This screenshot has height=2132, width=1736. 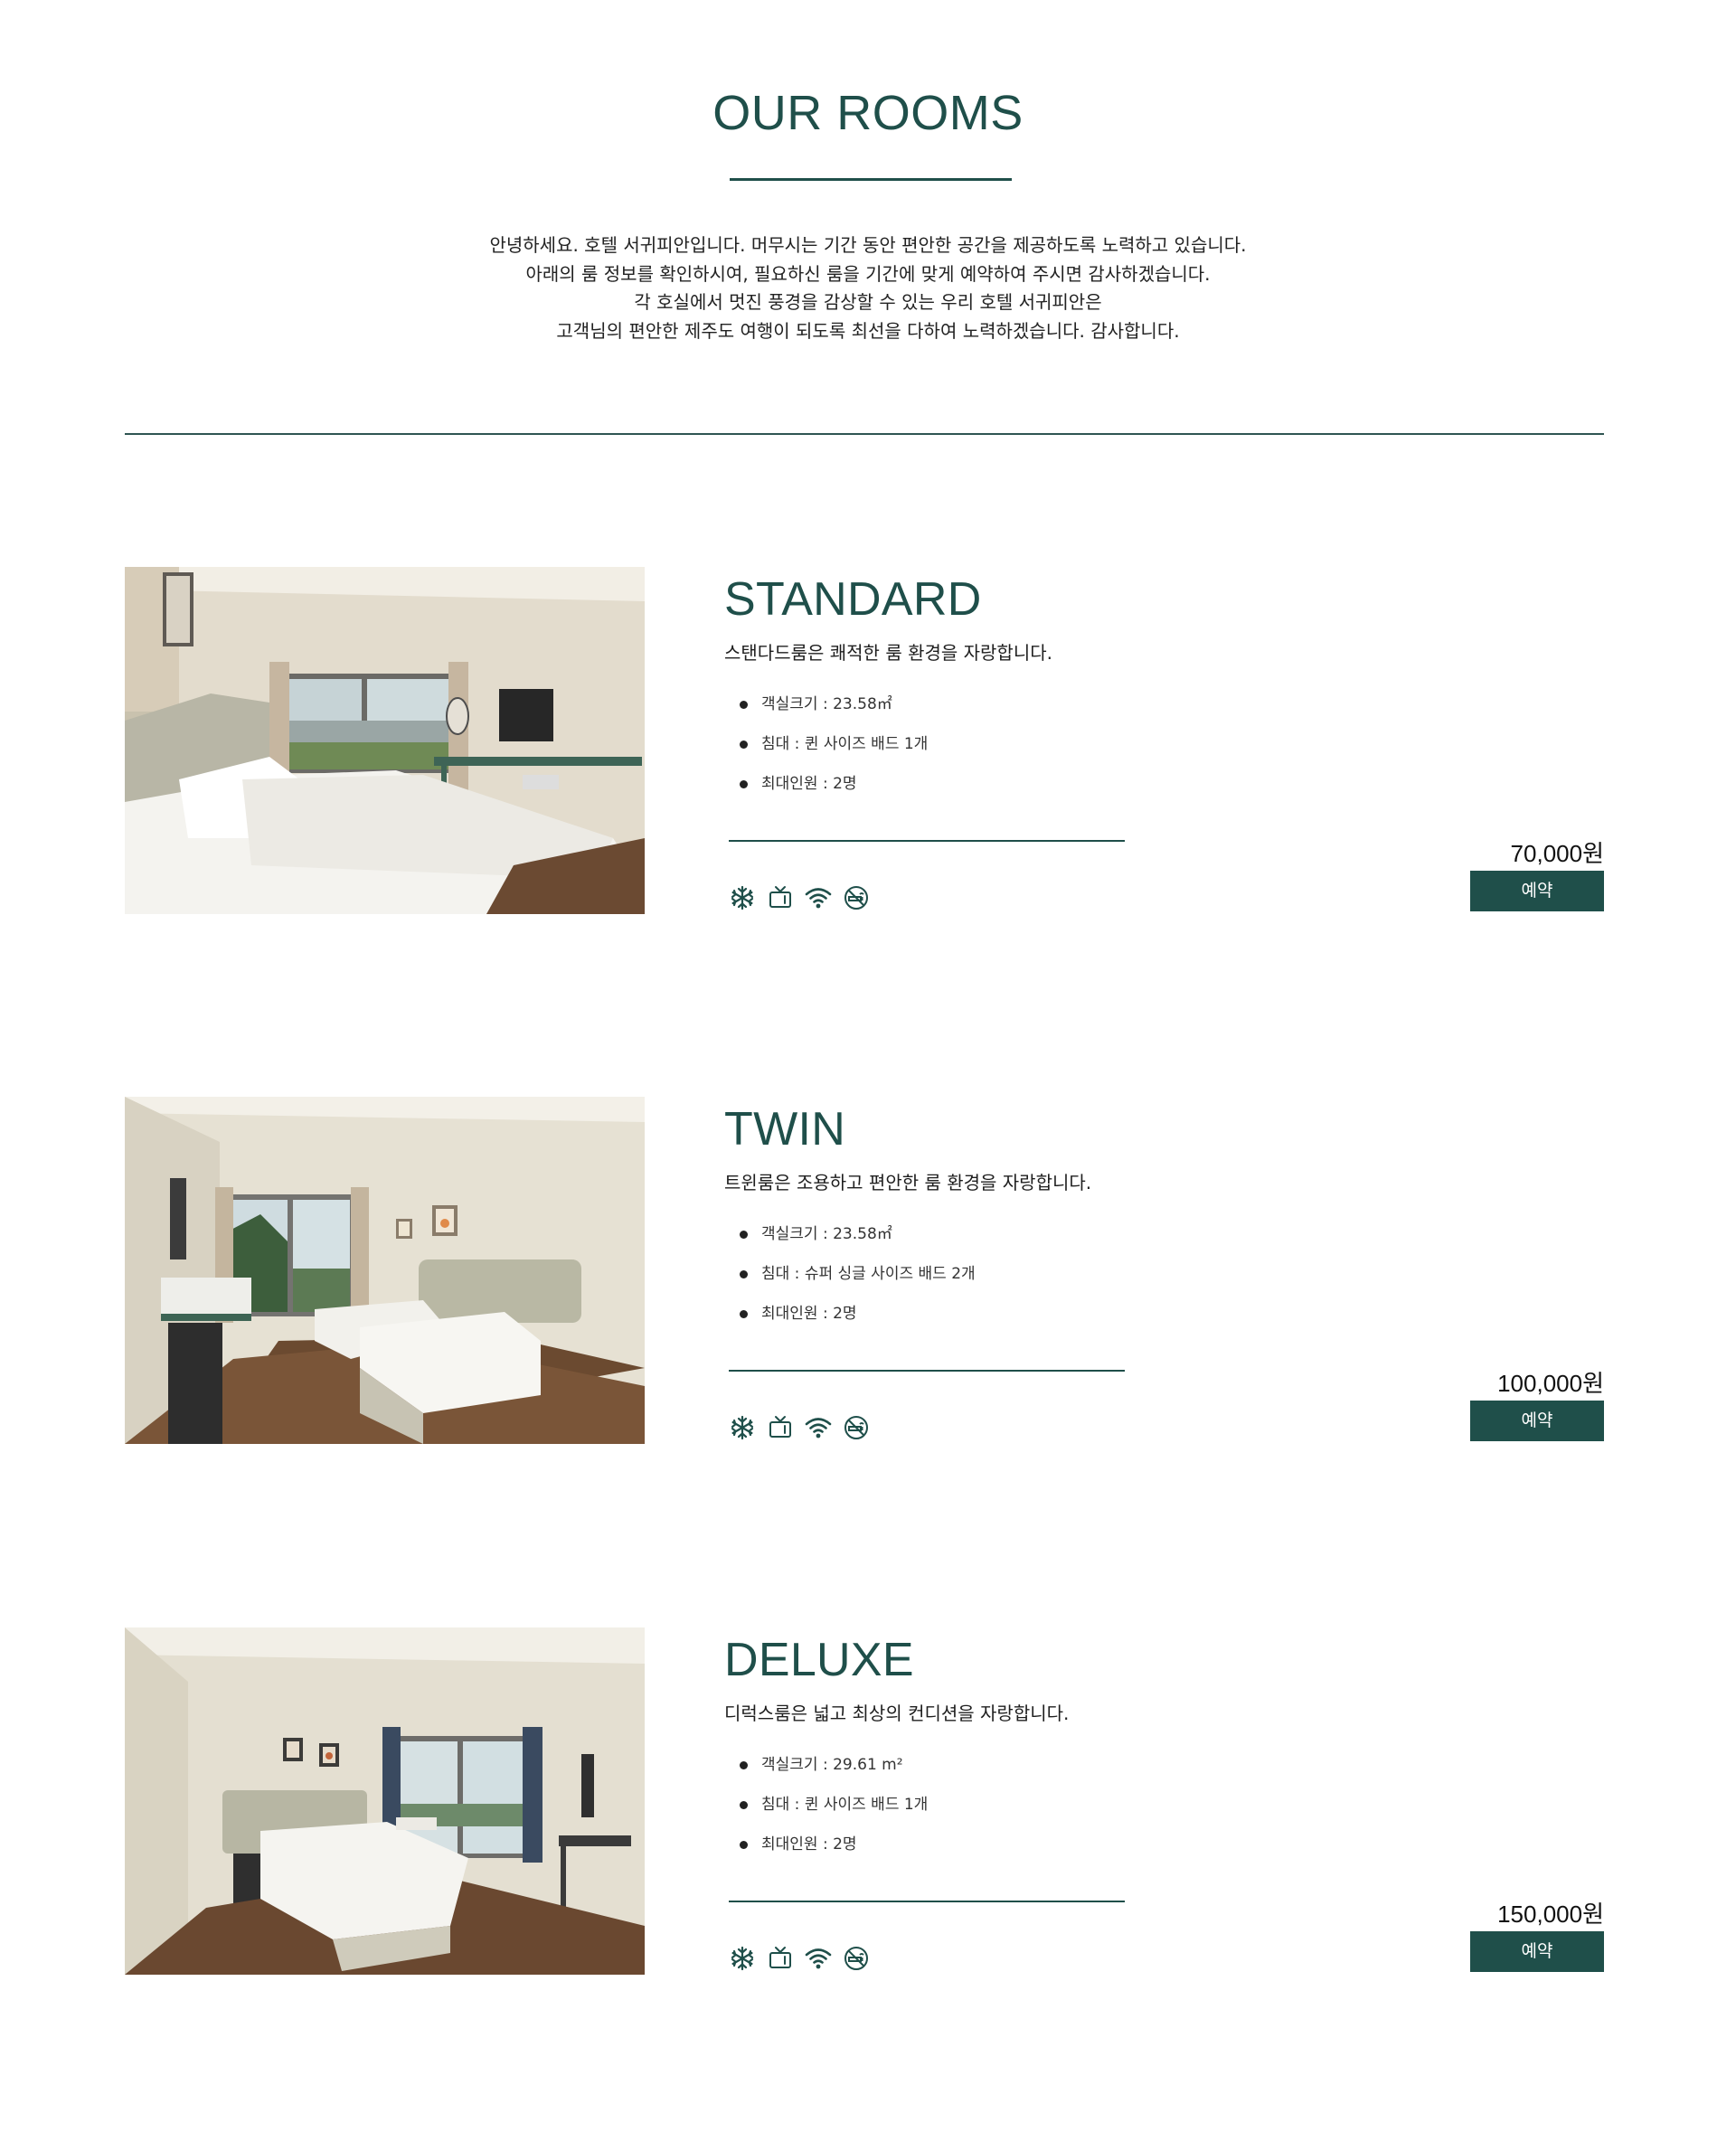 What do you see at coordinates (871, 179) in the screenshot?
I see `title-underline` at bounding box center [871, 179].